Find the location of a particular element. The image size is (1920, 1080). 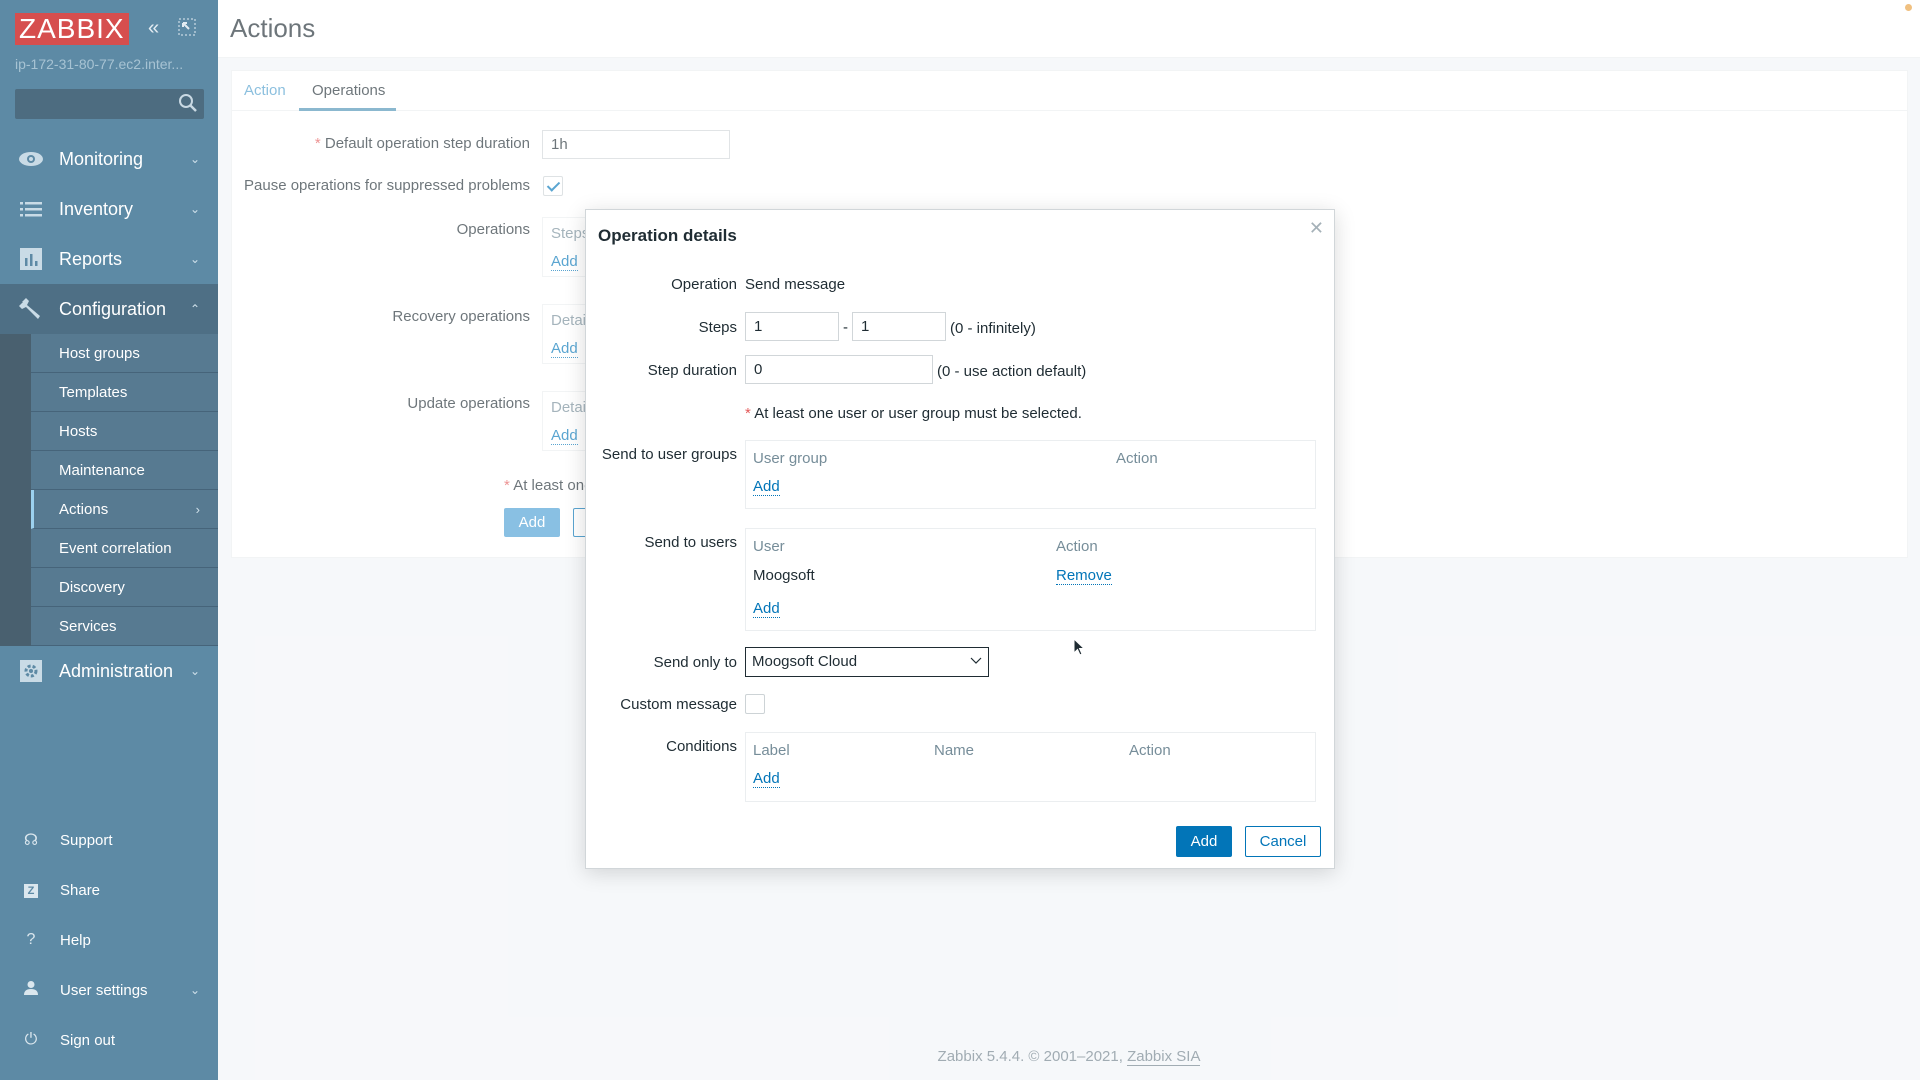

add-condition-link: Add is located at coordinates (766, 779).